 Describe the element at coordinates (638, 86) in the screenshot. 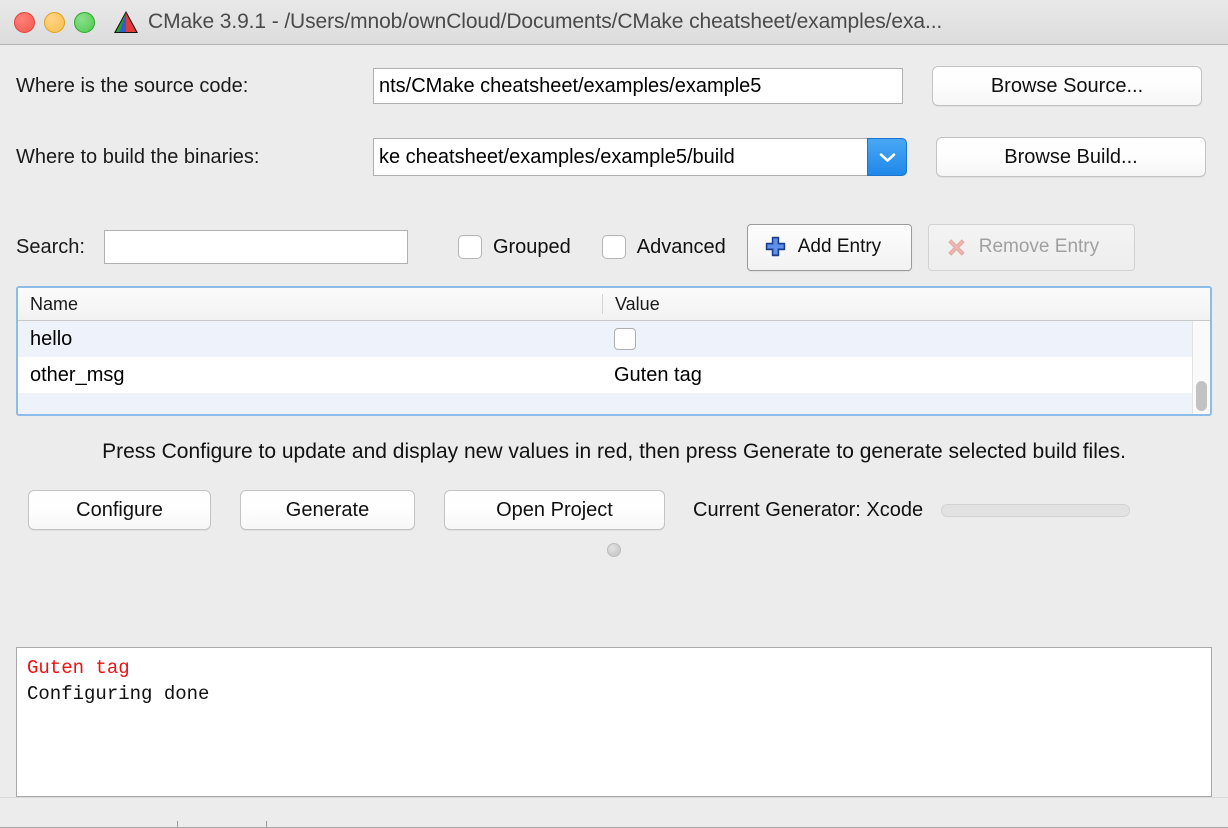

I see `source-path-input: nts/CMake cheatsheet/examples/example5` at that location.